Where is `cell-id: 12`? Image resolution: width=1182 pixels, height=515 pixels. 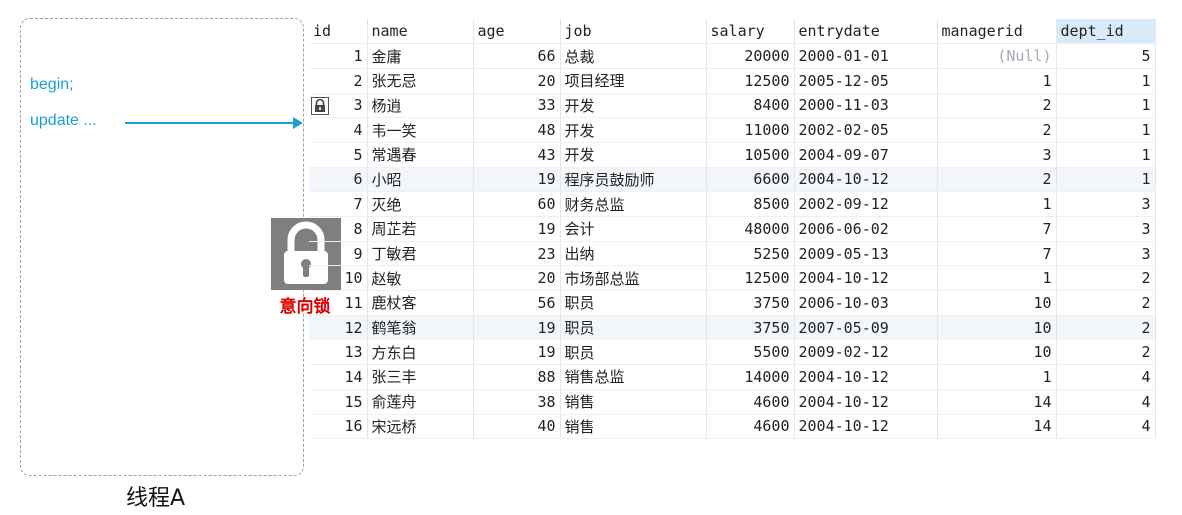
cell-id: 12 is located at coordinates (338, 328).